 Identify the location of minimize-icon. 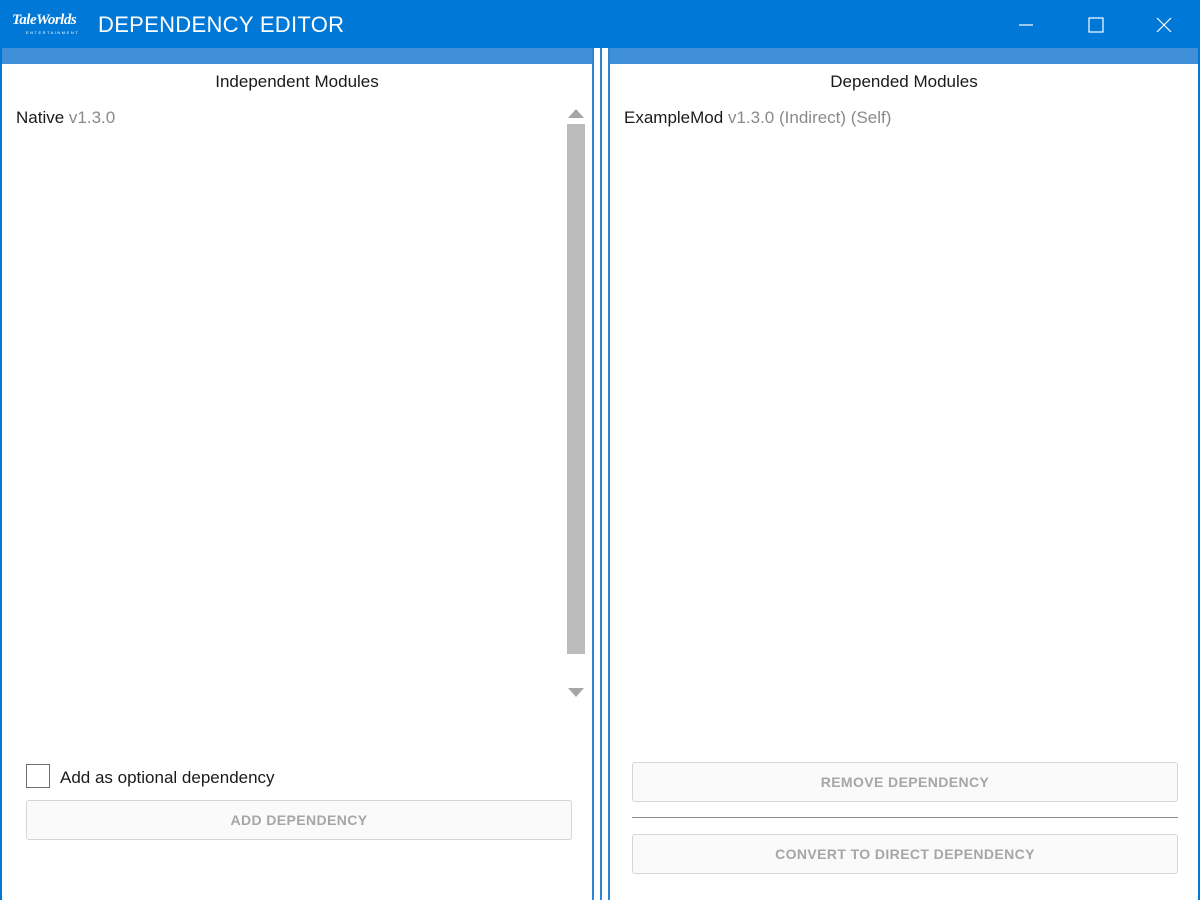
(1026, 25).